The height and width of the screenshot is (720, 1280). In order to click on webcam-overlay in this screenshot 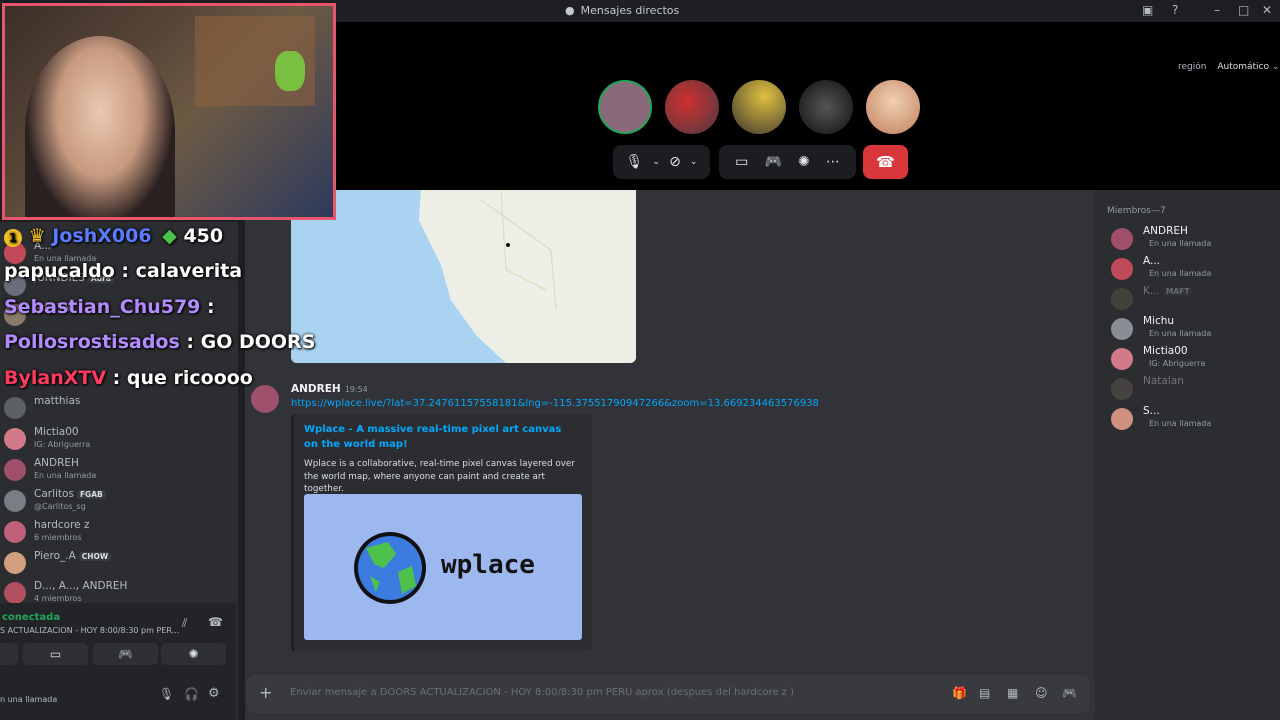, I will do `click(169, 111)`.